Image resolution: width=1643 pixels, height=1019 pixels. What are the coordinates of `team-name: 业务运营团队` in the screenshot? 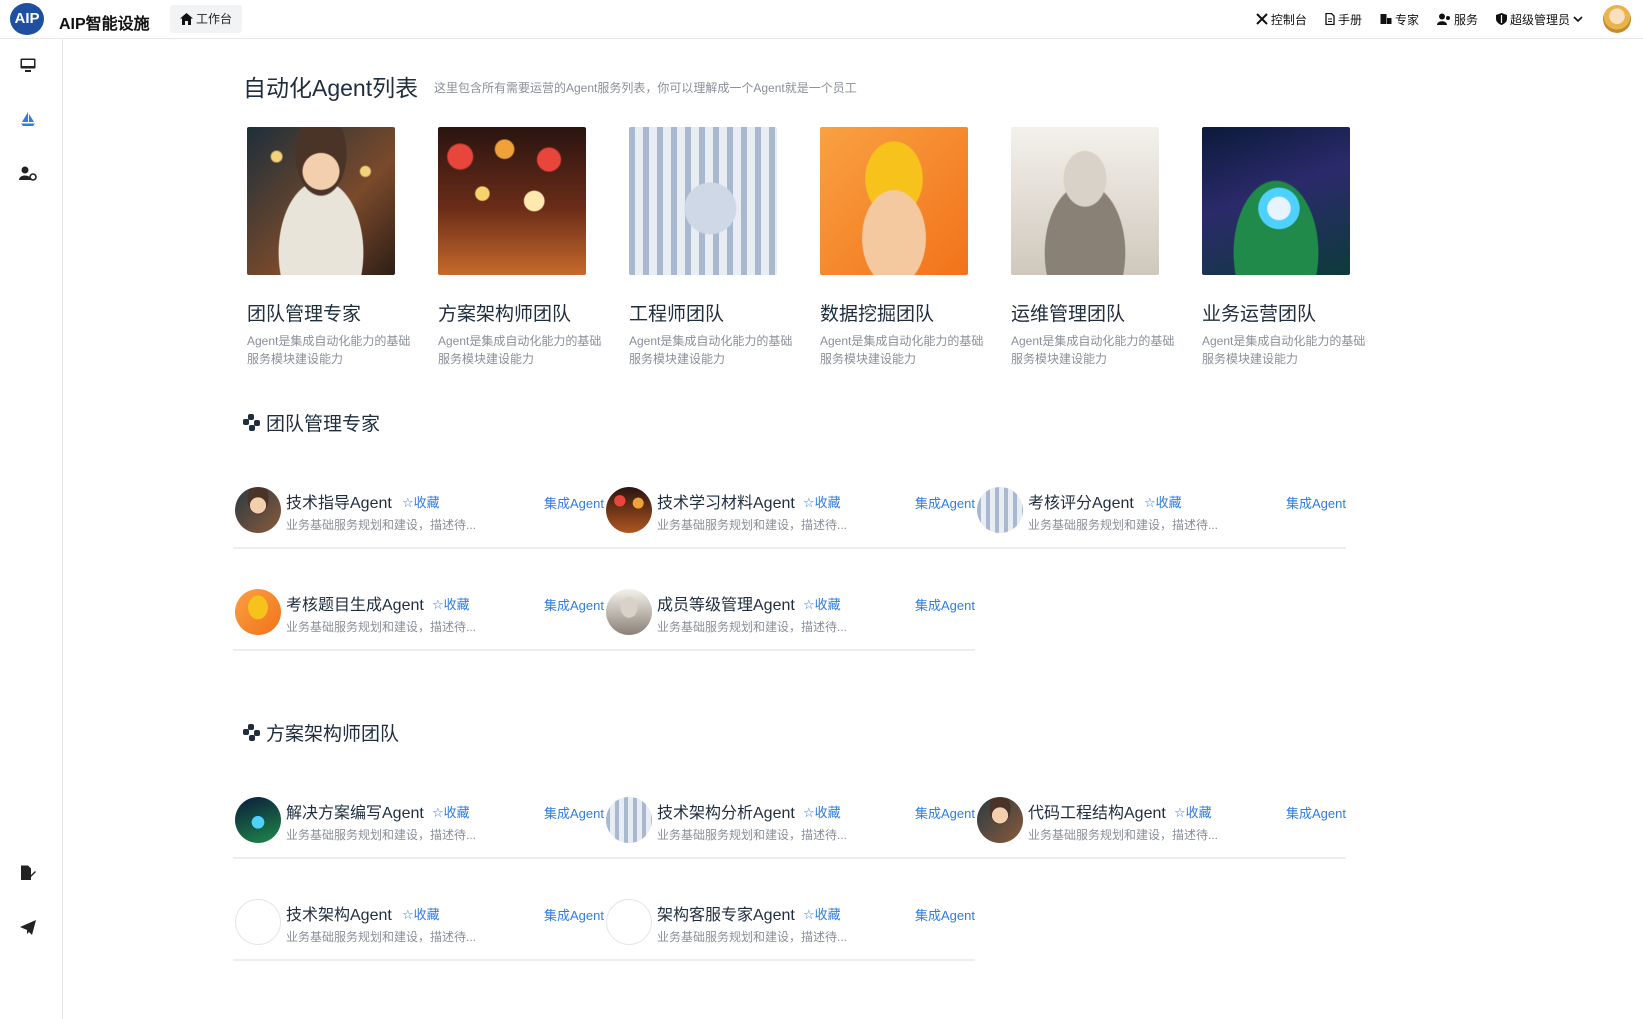 It's located at (1259, 314).